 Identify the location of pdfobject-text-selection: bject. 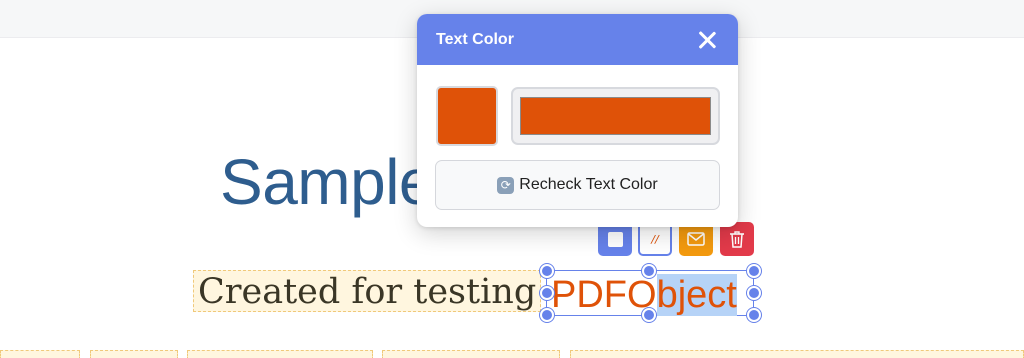
(696, 295).